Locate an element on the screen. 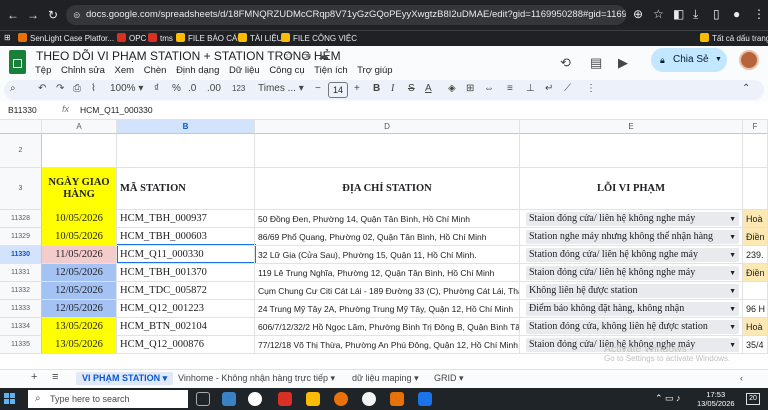 The width and height of the screenshot is (768, 410). menu-data: Dữ liệu is located at coordinates (244, 70).